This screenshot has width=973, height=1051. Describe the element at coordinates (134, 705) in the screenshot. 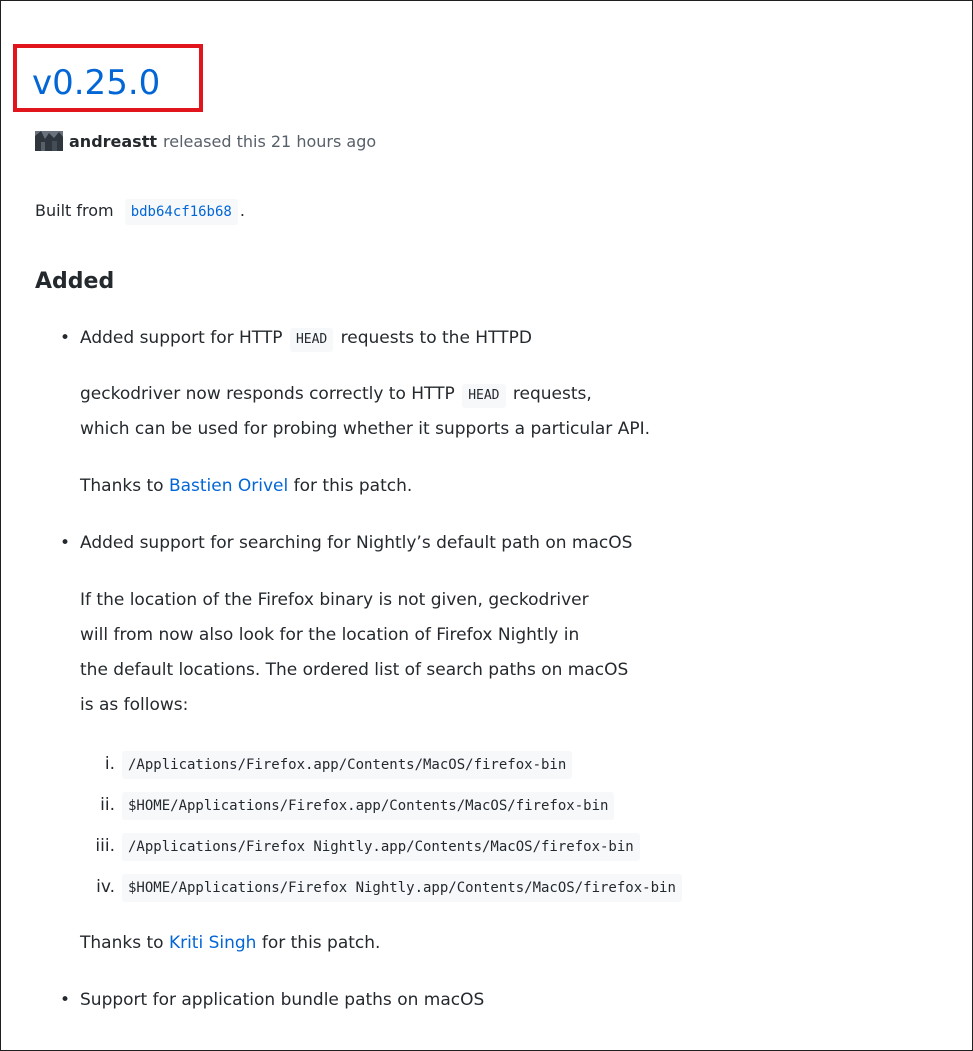

I see `paragraph-line: is as follows:` at that location.